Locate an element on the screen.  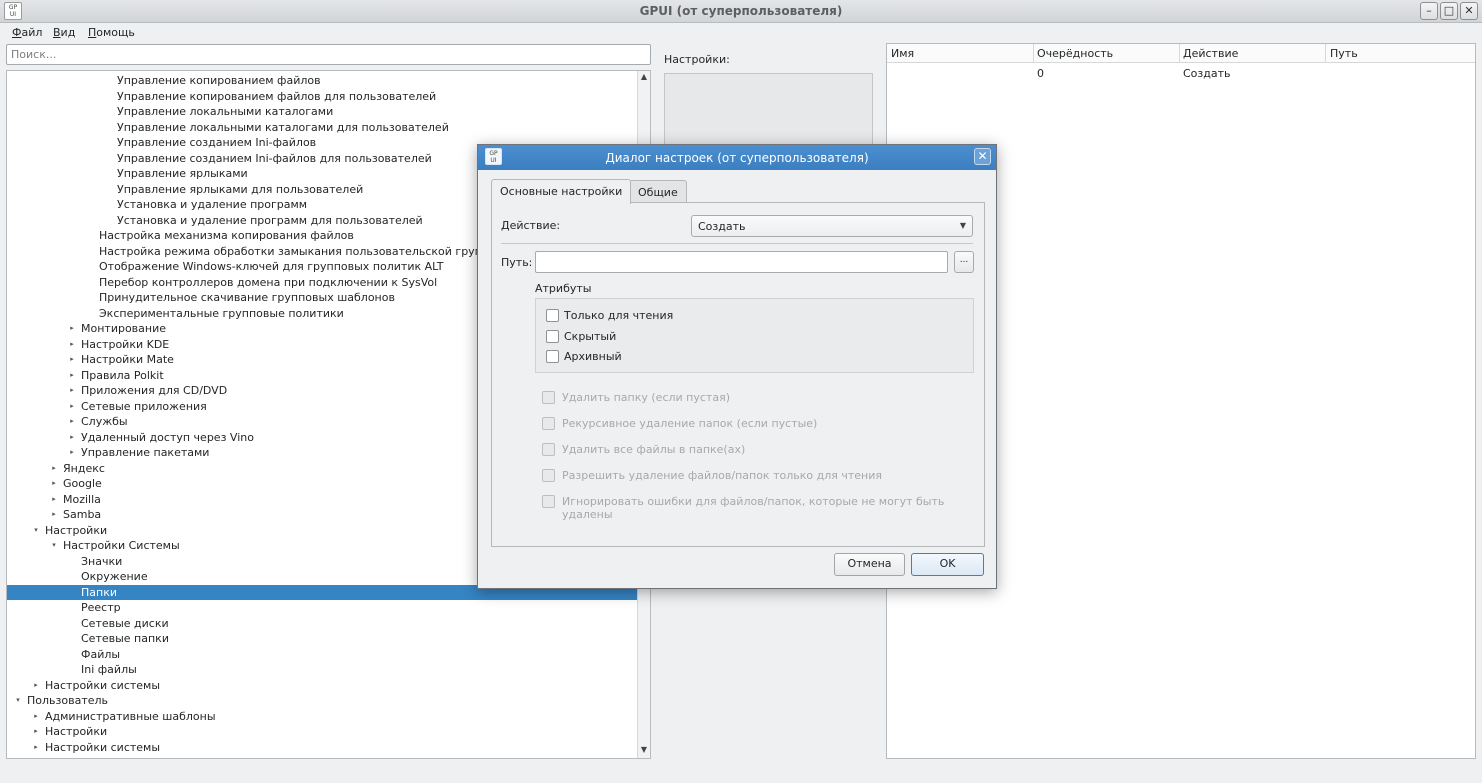
window-titlebar: GP UI GPUI (от суперпользователя) – □ ✕ is located at coordinates (741, 11).